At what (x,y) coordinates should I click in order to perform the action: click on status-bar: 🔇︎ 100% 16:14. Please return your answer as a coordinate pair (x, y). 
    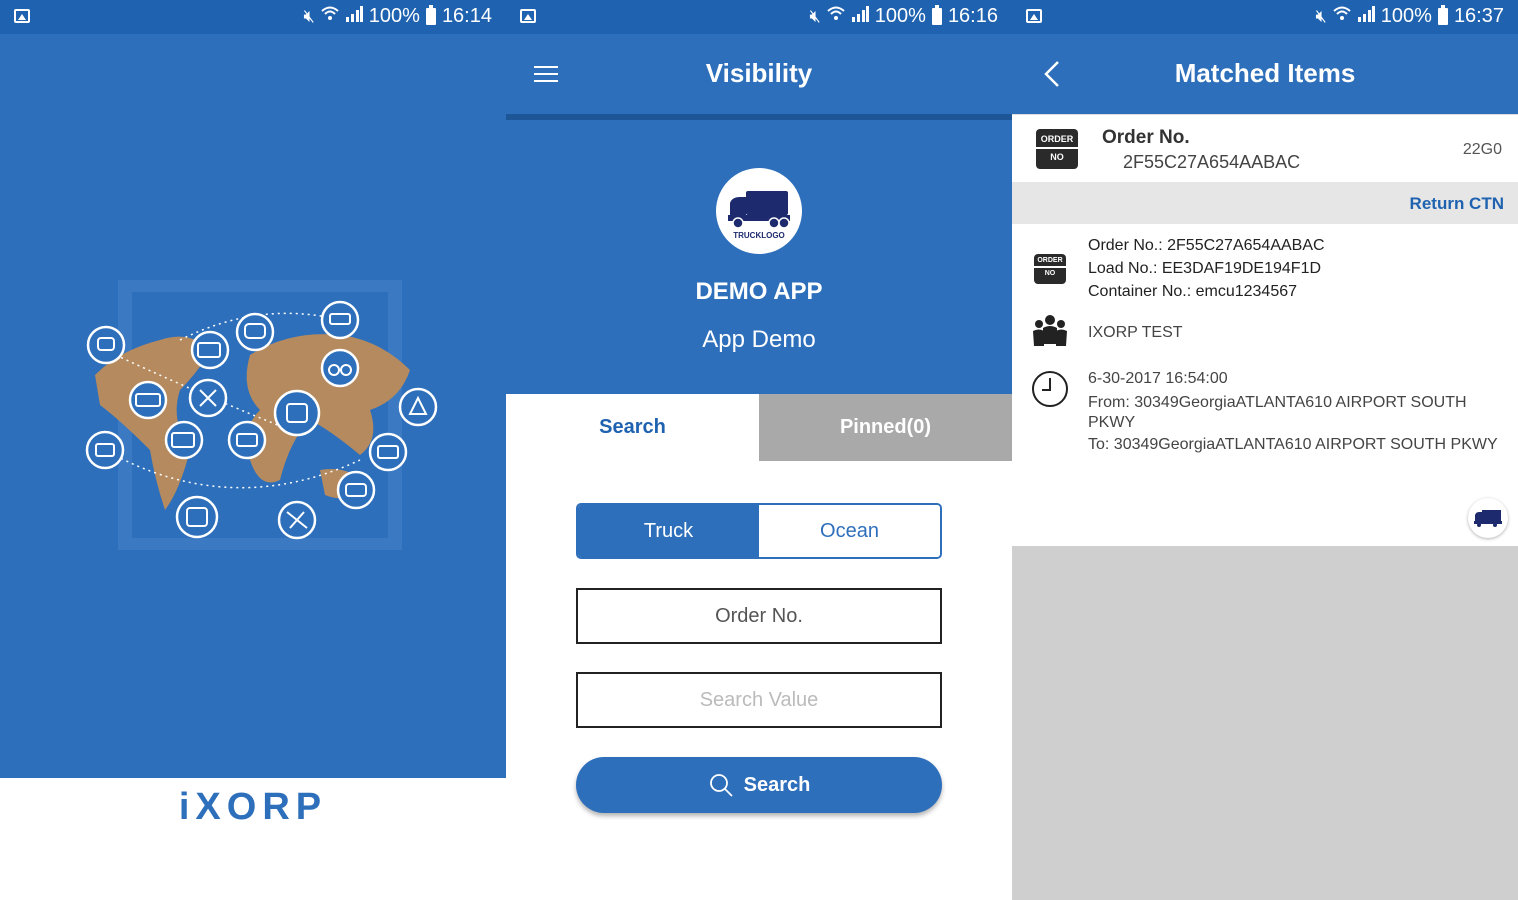
    Looking at the image, I should click on (253, 17).